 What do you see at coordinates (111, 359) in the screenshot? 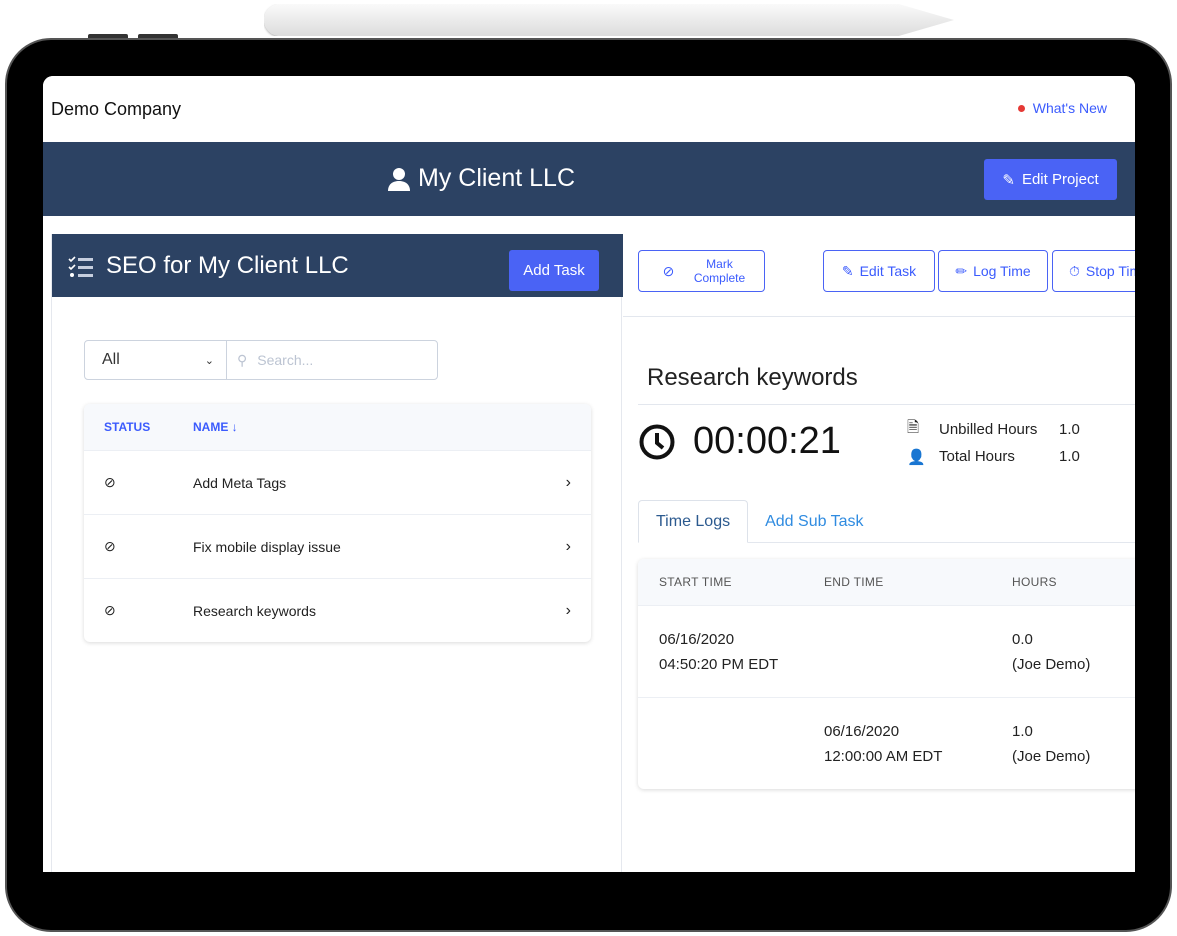
I see `status-filter-value: All` at bounding box center [111, 359].